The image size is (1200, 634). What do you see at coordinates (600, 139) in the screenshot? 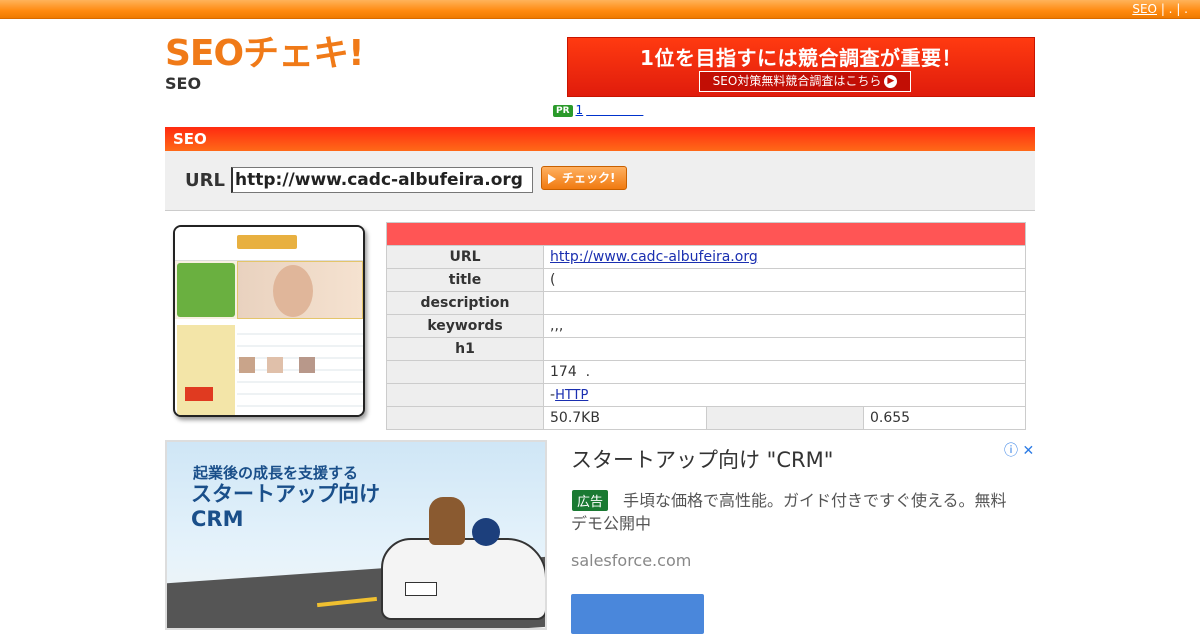
I see `section-header: SEO` at bounding box center [600, 139].